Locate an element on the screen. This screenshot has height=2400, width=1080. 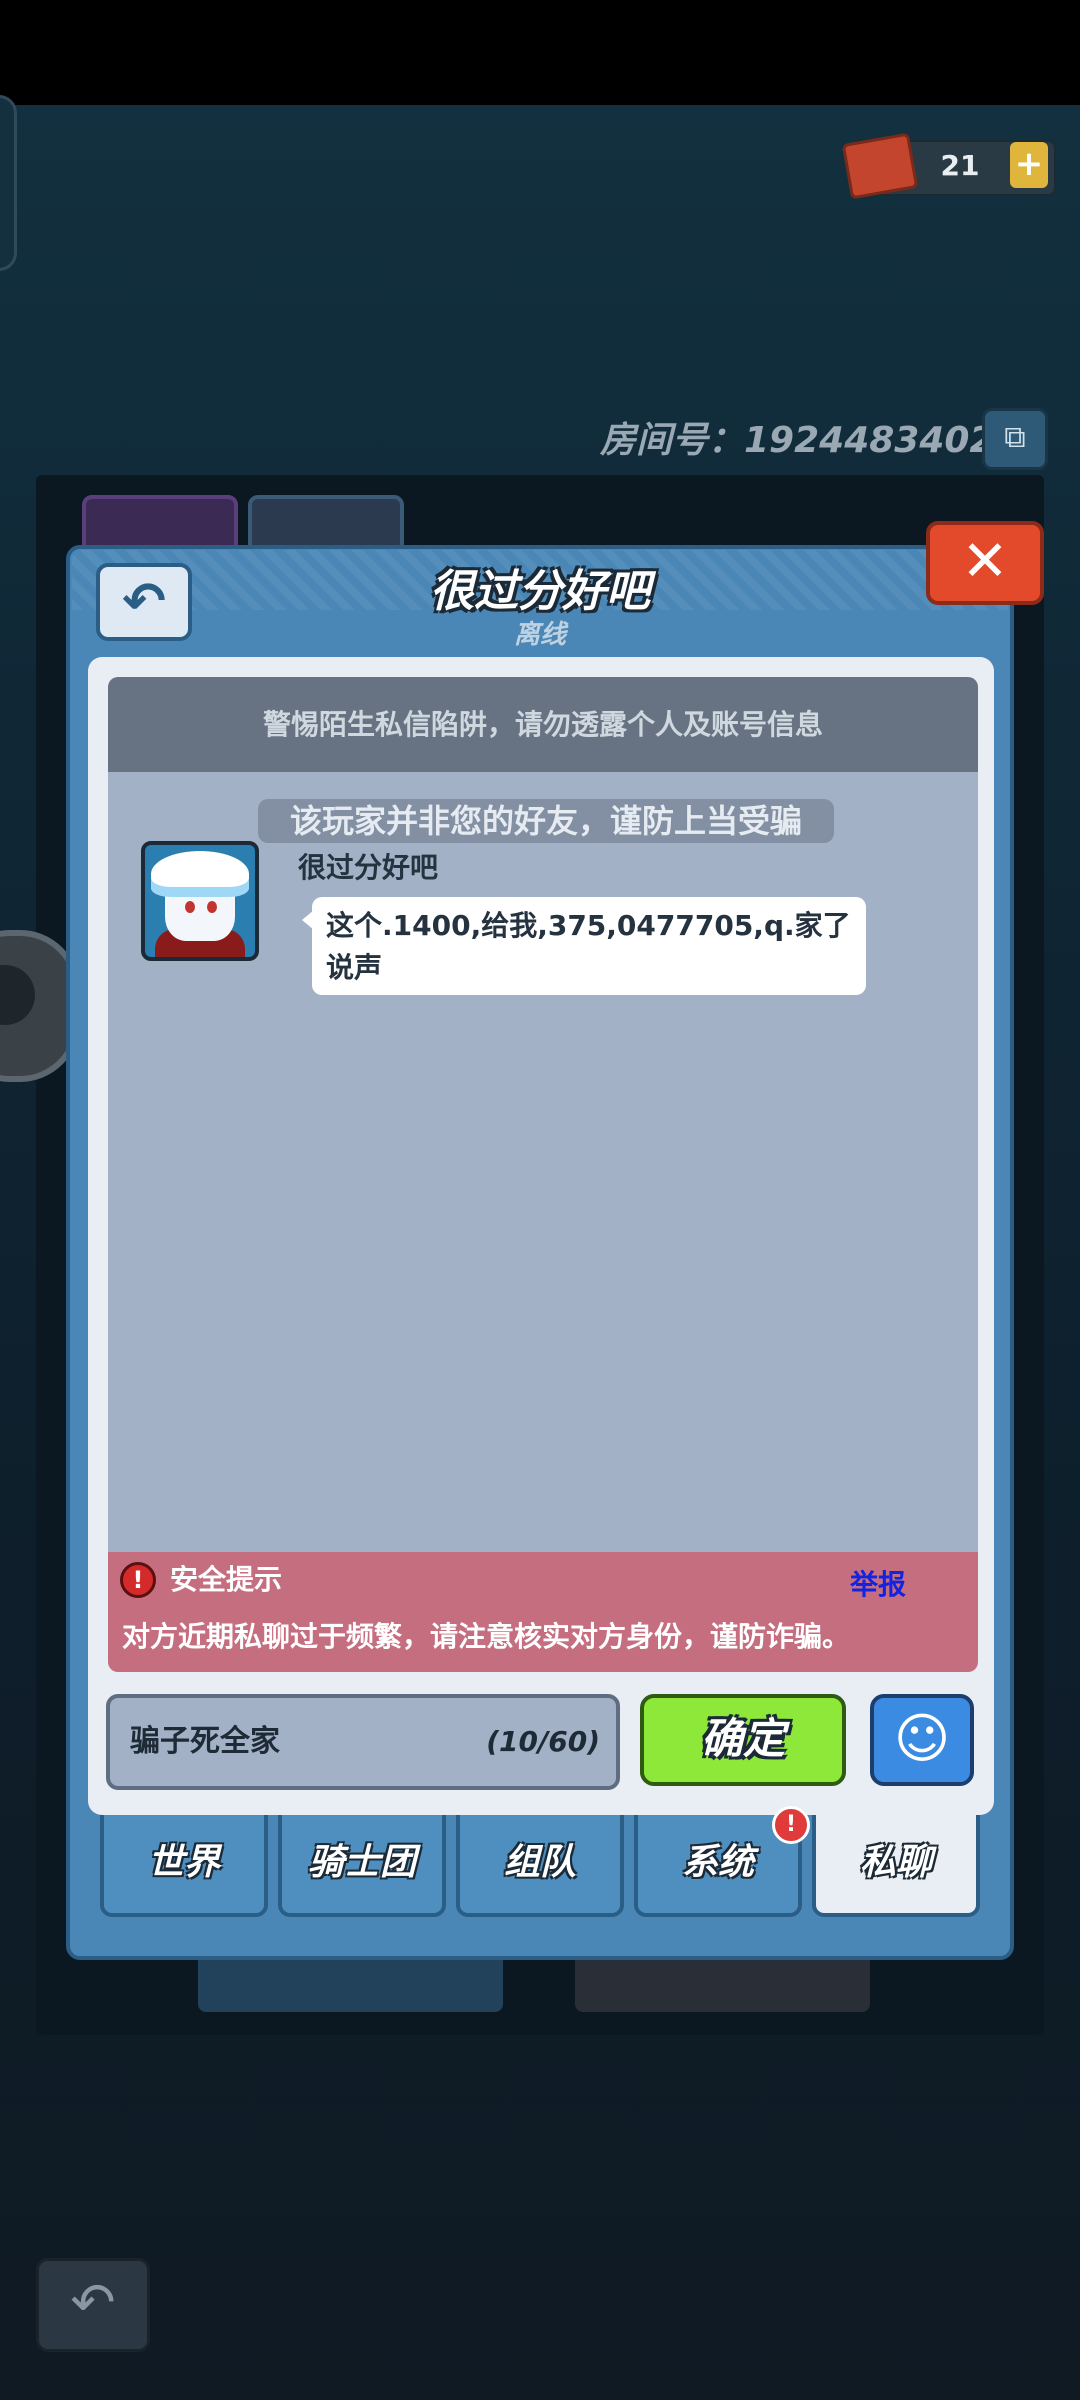
ticket-icon is located at coordinates (880, 166).